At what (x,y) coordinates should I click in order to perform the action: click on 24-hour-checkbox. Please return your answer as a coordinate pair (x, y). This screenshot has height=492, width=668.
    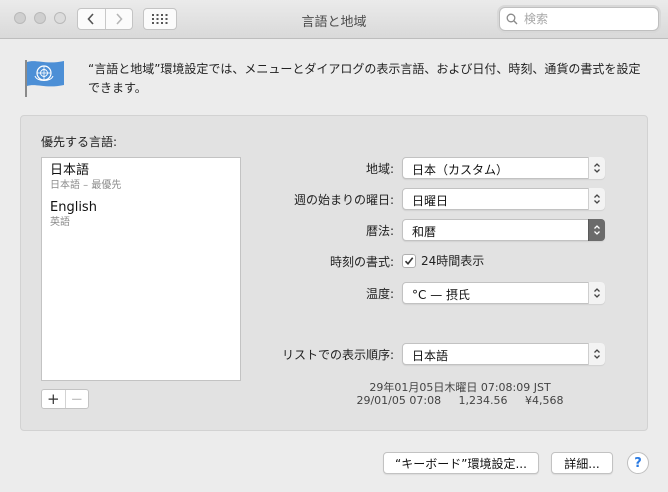
    Looking at the image, I should click on (409, 260).